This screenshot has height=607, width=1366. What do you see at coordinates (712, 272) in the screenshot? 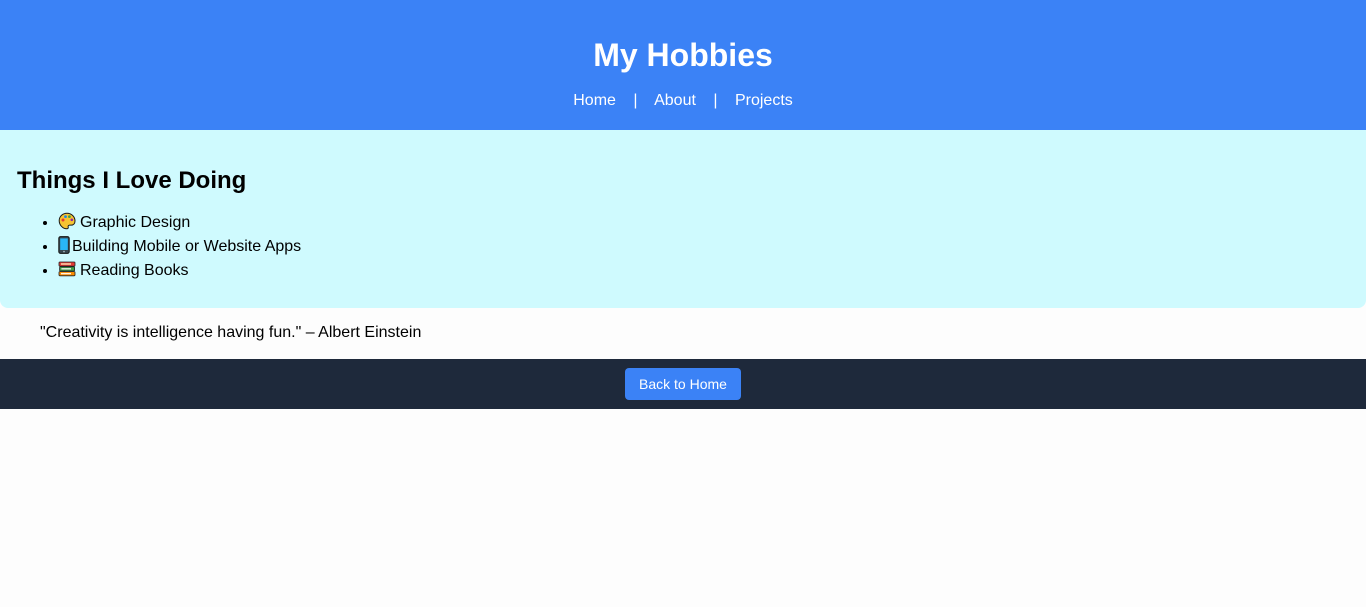
I see `list-item: Reading Books` at bounding box center [712, 272].